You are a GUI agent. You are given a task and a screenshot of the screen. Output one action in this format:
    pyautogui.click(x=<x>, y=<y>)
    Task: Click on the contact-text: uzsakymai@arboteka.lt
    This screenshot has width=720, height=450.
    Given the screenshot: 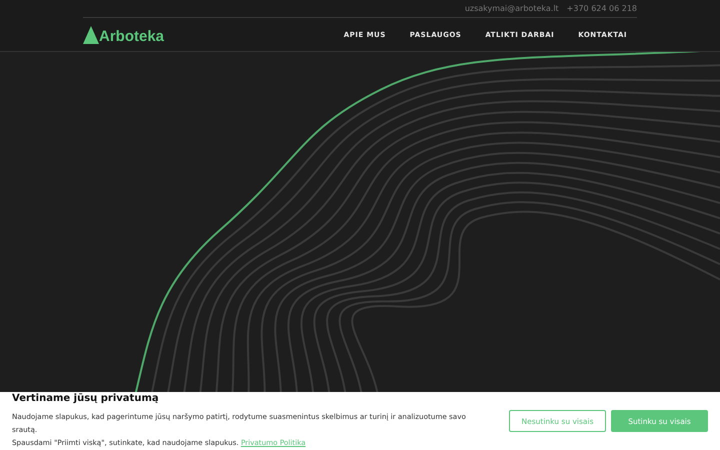 What is the action you would take?
    pyautogui.click(x=511, y=8)
    